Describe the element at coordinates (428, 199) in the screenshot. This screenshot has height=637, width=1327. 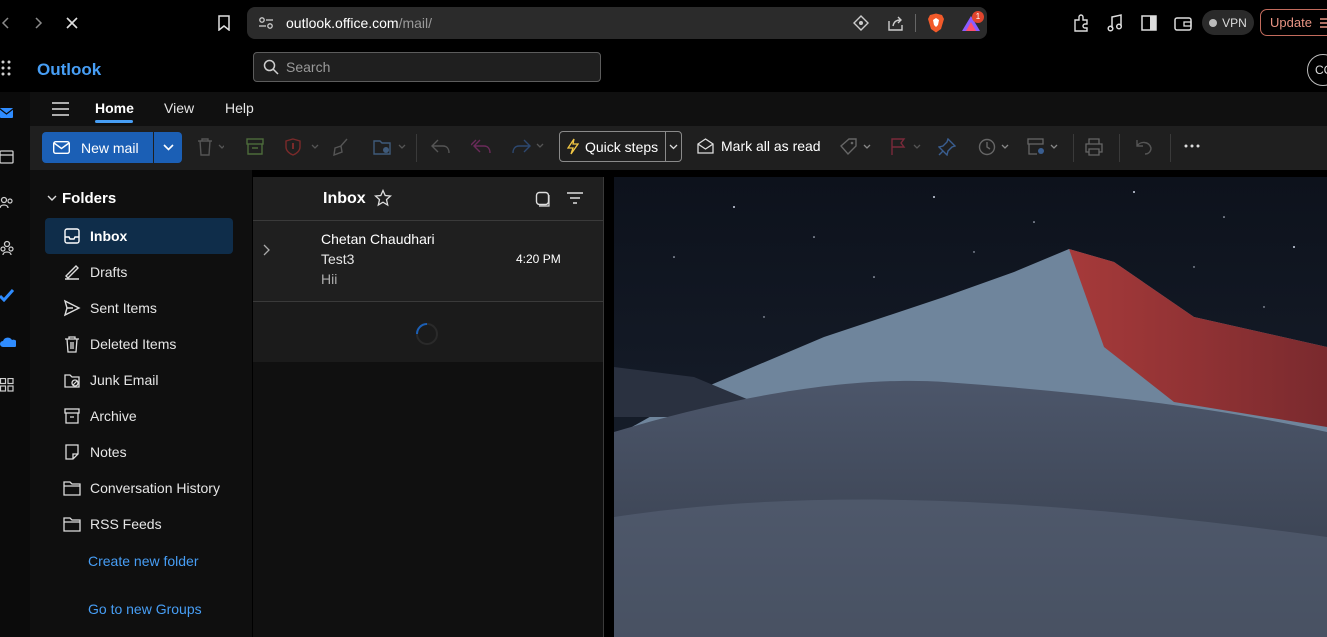
I see `message-list-header: Inbox` at that location.